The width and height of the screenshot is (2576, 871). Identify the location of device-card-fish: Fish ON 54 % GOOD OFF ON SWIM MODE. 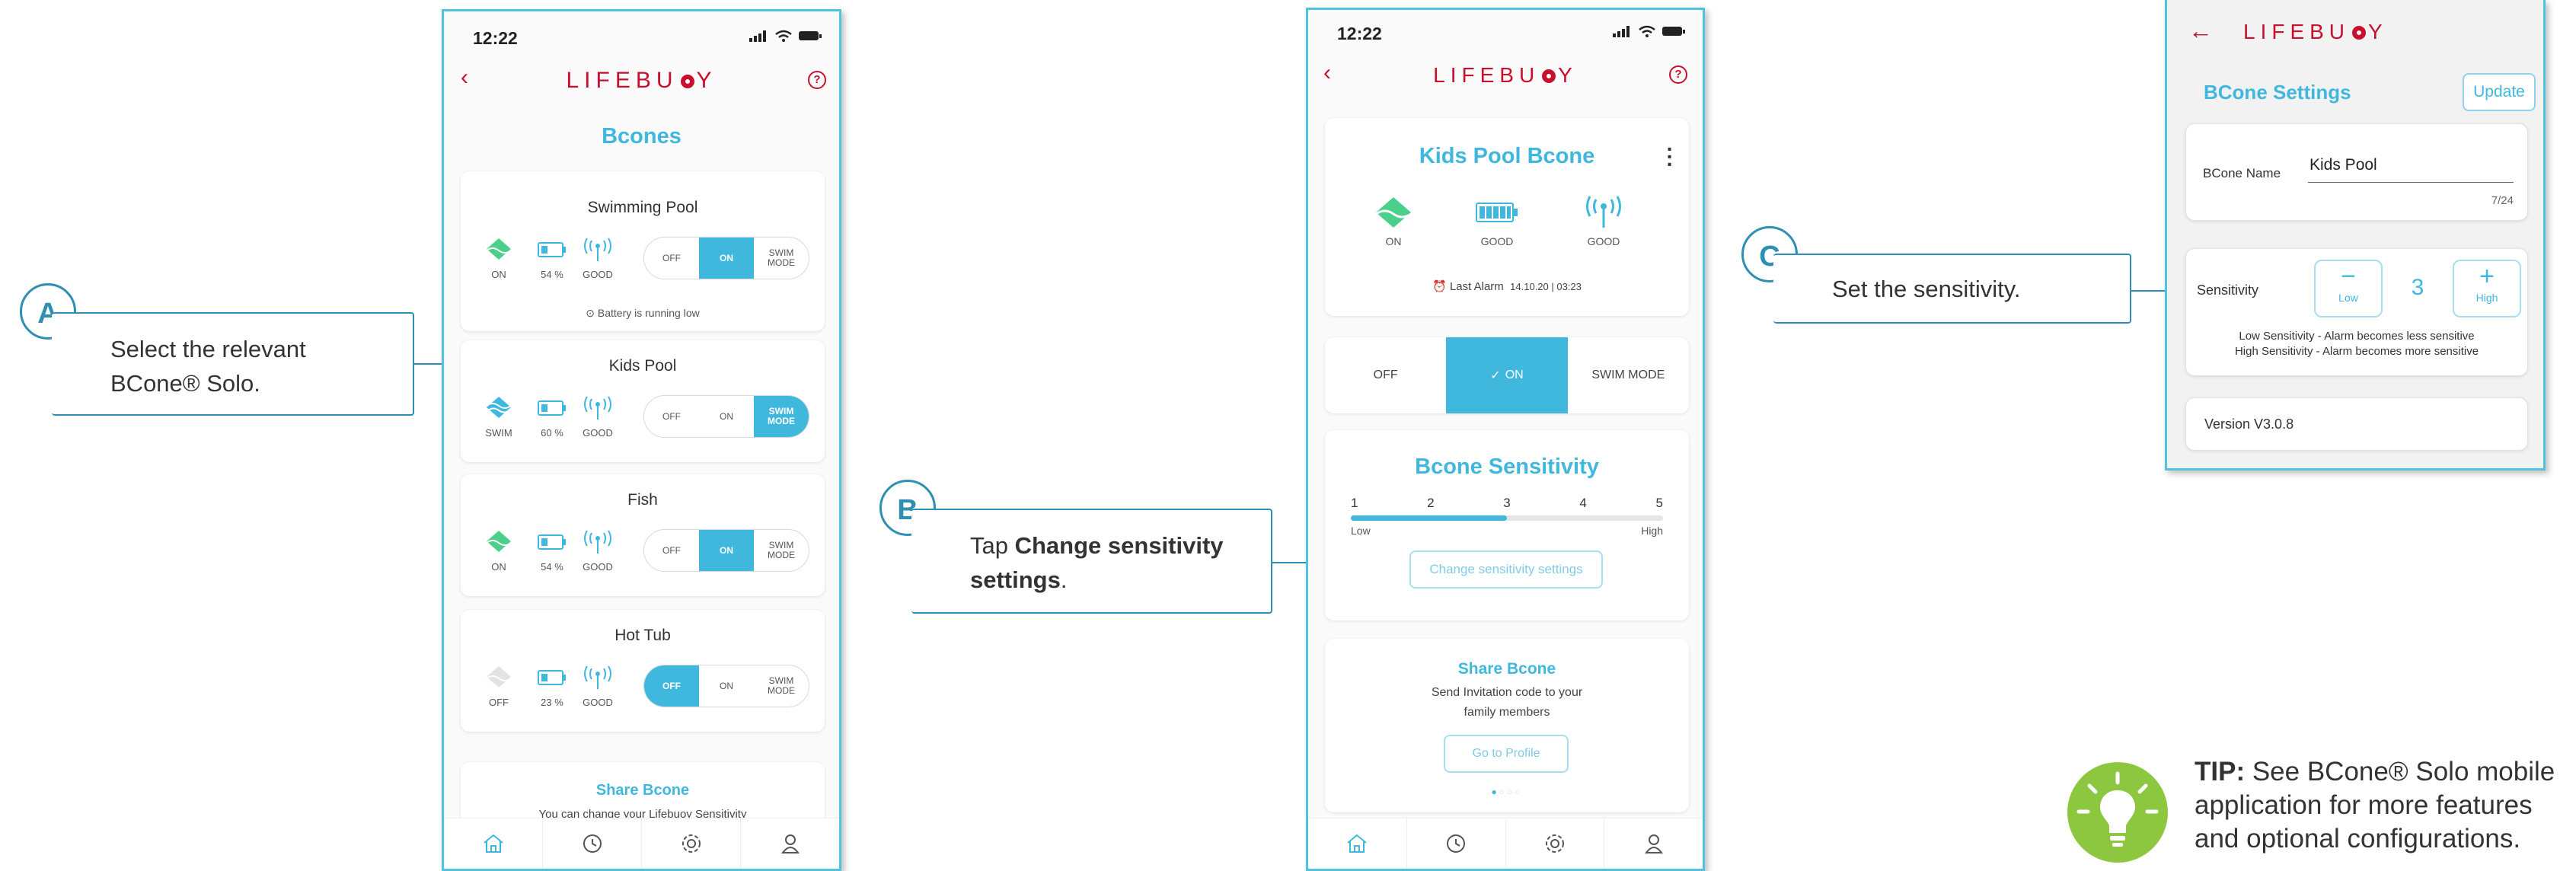
(643, 535).